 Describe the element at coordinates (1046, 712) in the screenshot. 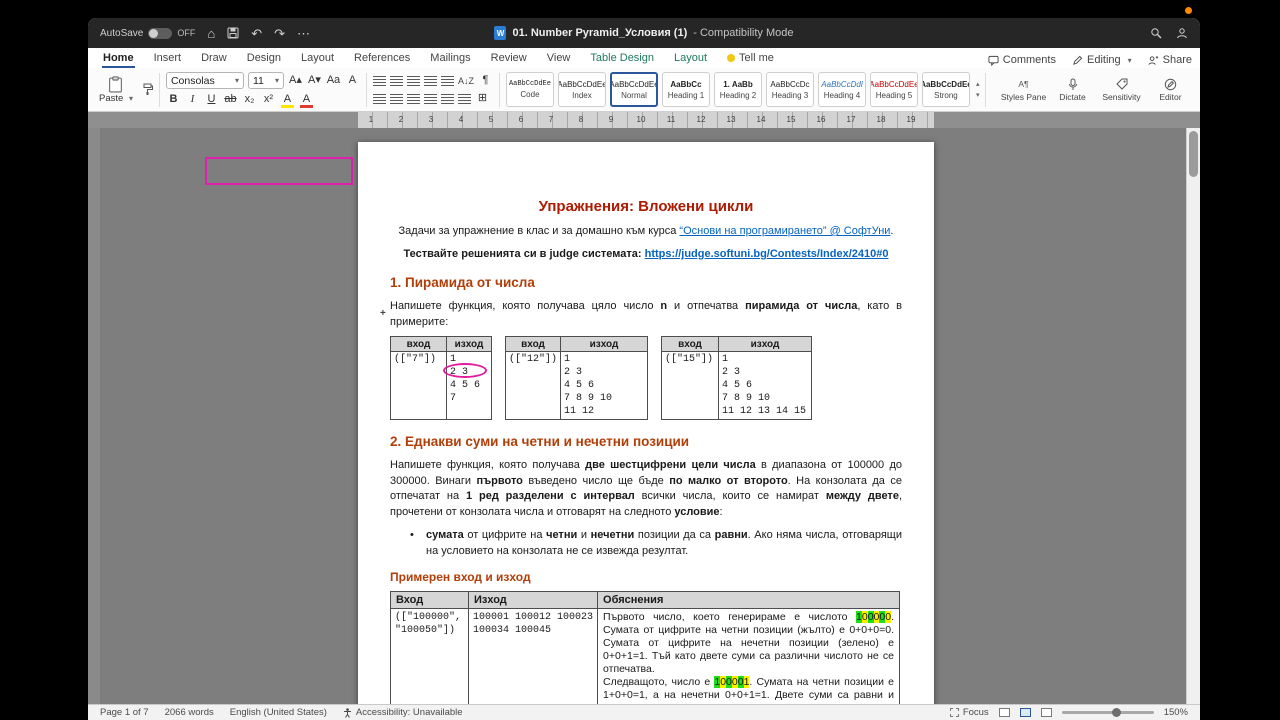

I see `web-layout-view-icon` at that location.